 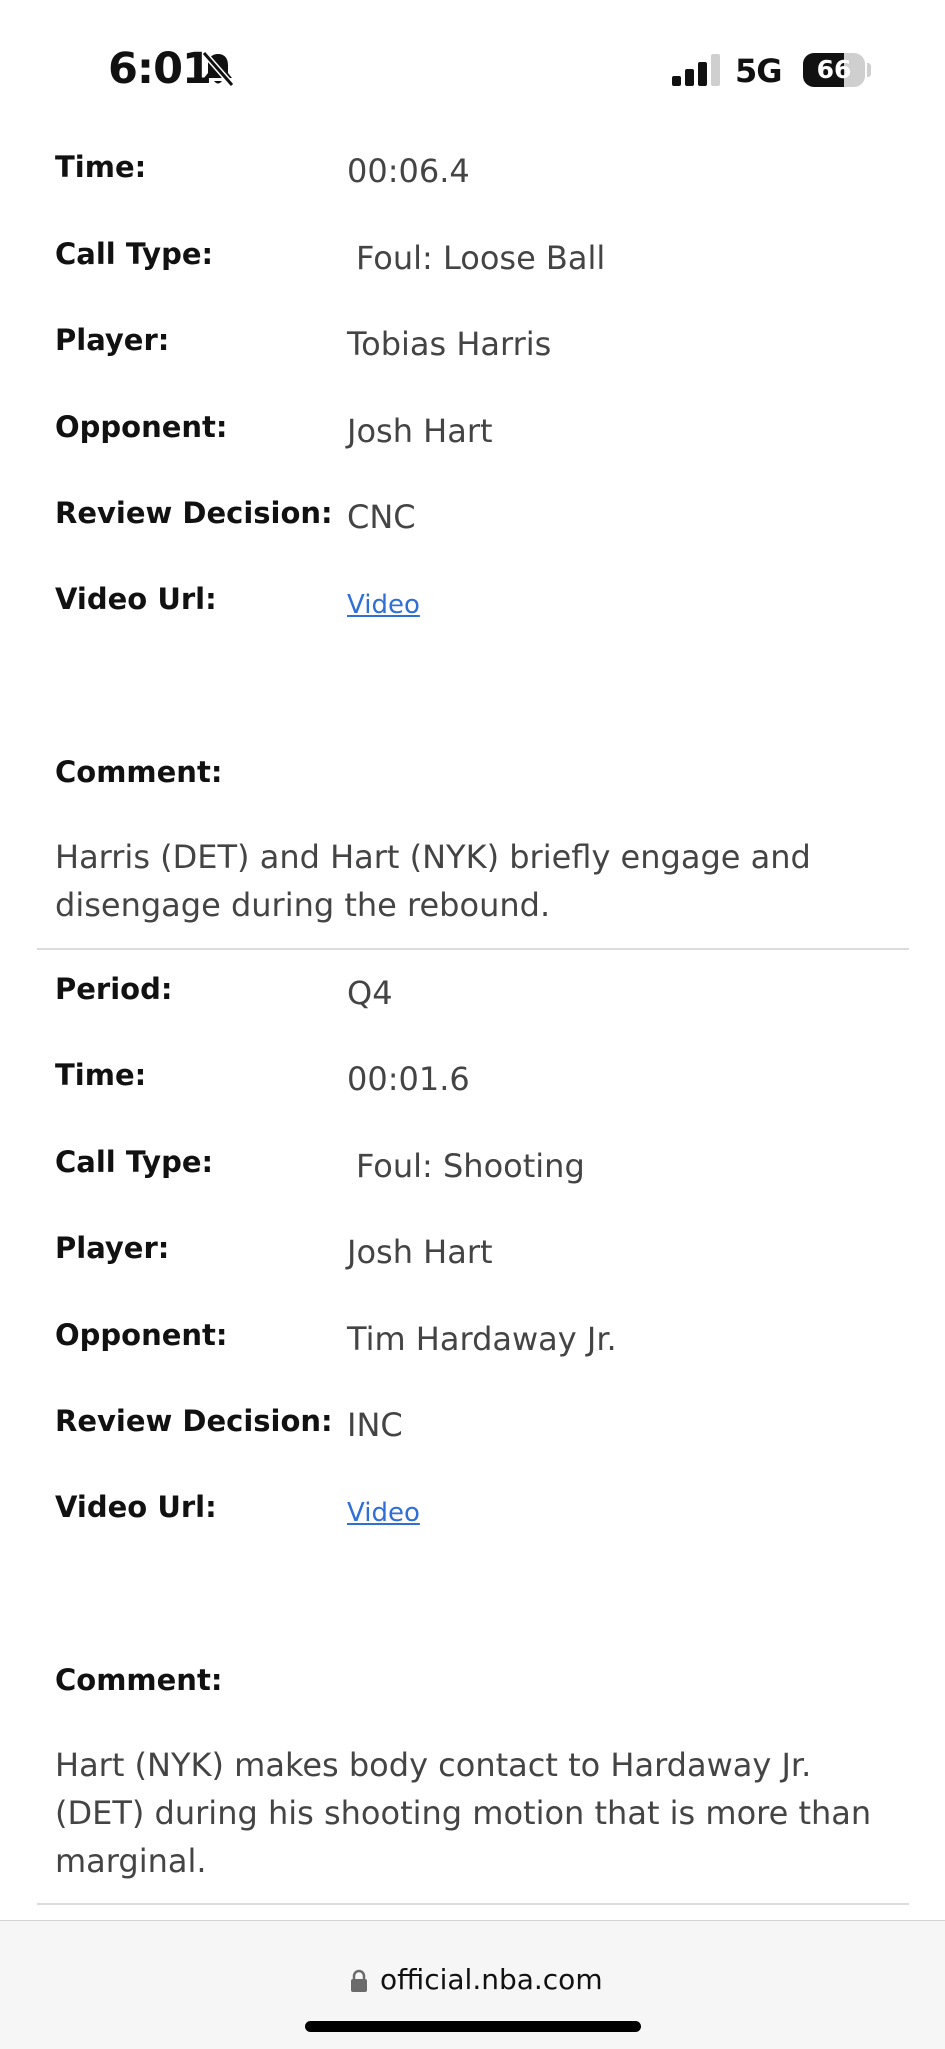 What do you see at coordinates (408, 171) in the screenshot?
I see `time-value: 00:06.4` at bounding box center [408, 171].